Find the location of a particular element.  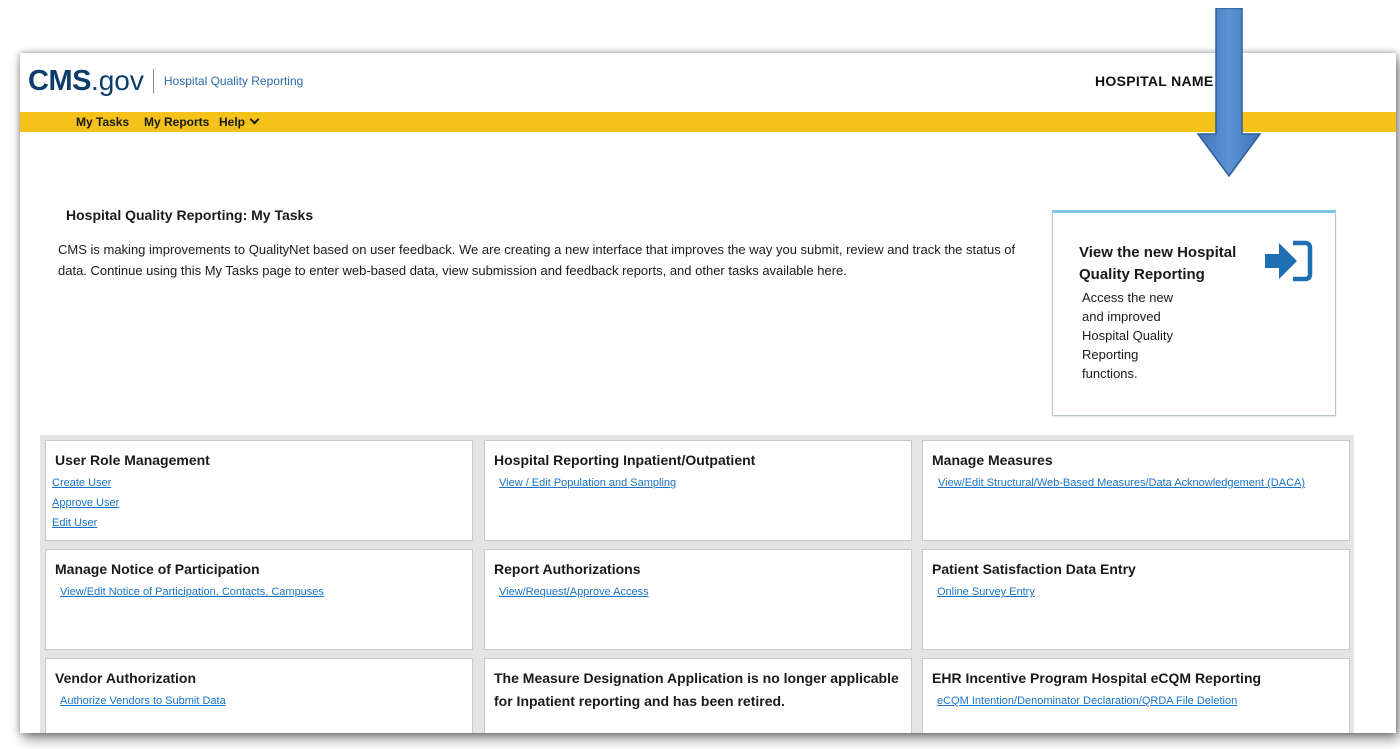

card-links: Create User Approve User Edit User is located at coordinates (252, 503).